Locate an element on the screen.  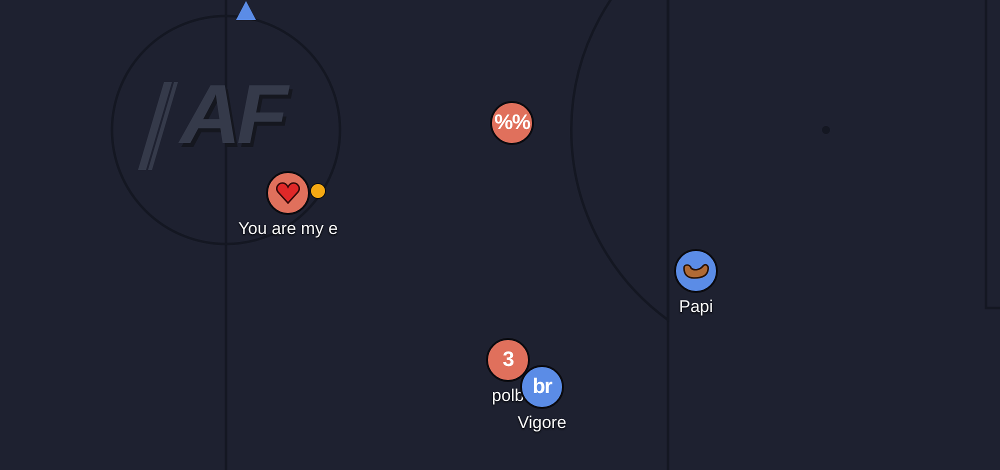
avatar-text: %% is located at coordinates (512, 123).